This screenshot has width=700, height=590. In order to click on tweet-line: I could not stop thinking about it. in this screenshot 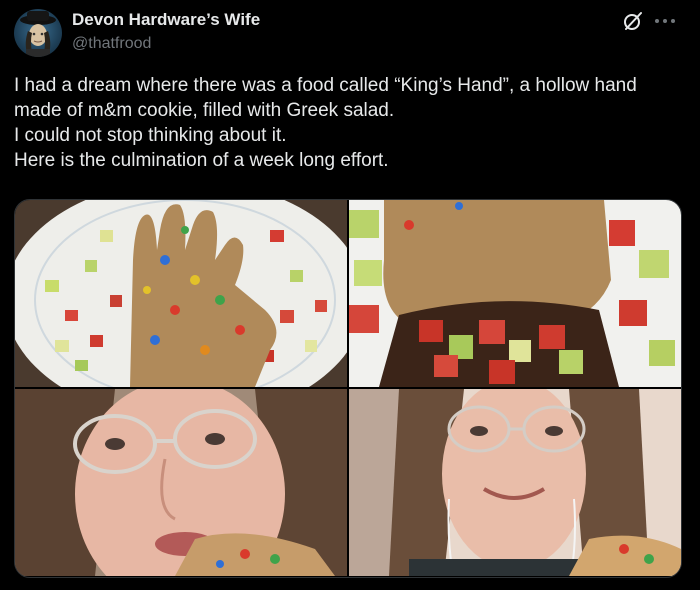, I will do `click(150, 135)`.